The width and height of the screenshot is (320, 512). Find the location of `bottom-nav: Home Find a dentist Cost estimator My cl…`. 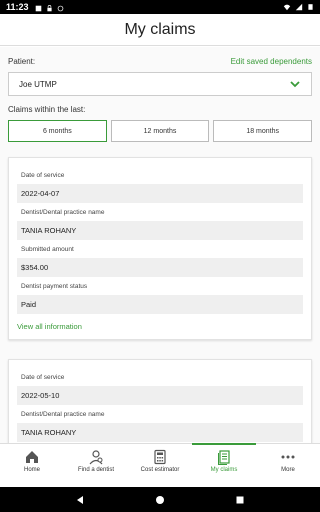

bottom-nav: Home Find a dentist Cost estimator My cl… is located at coordinates (160, 465).